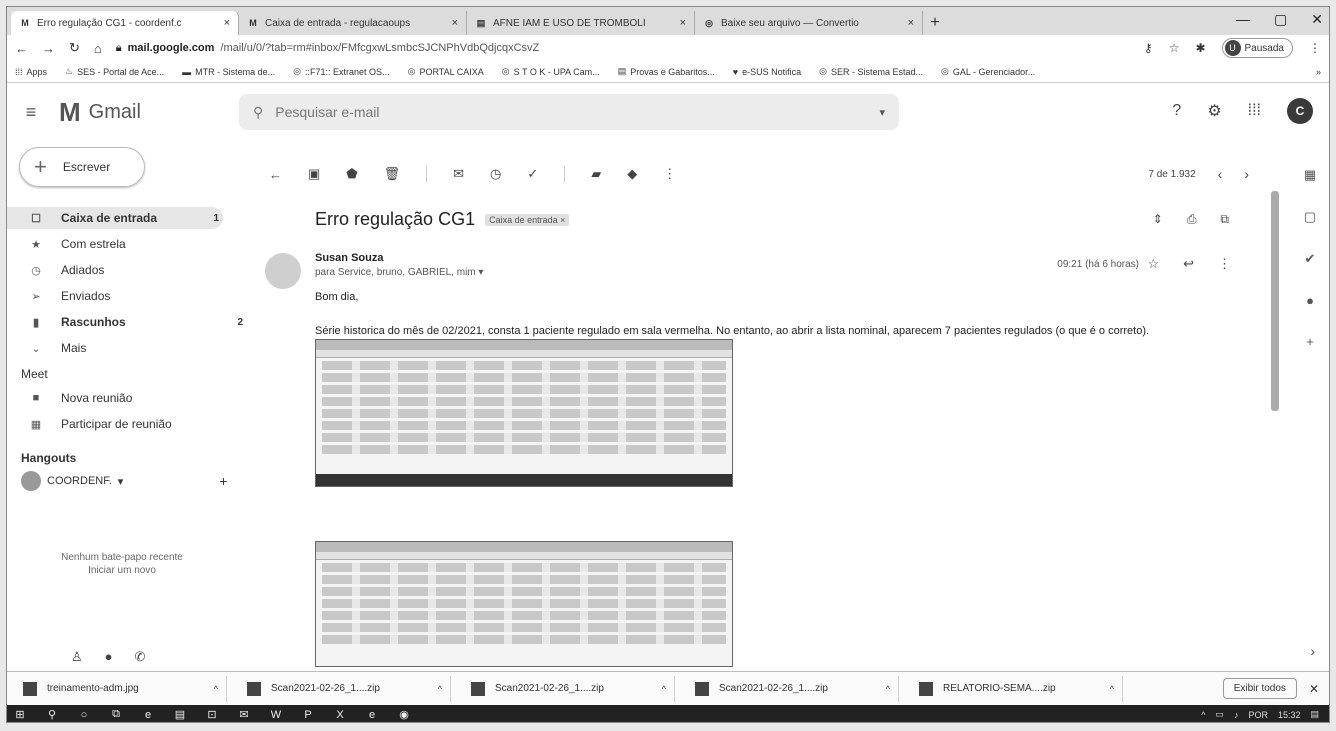 The width and height of the screenshot is (1336, 731). I want to click on collapse-all-icon: ⇕, so click(1158, 219).